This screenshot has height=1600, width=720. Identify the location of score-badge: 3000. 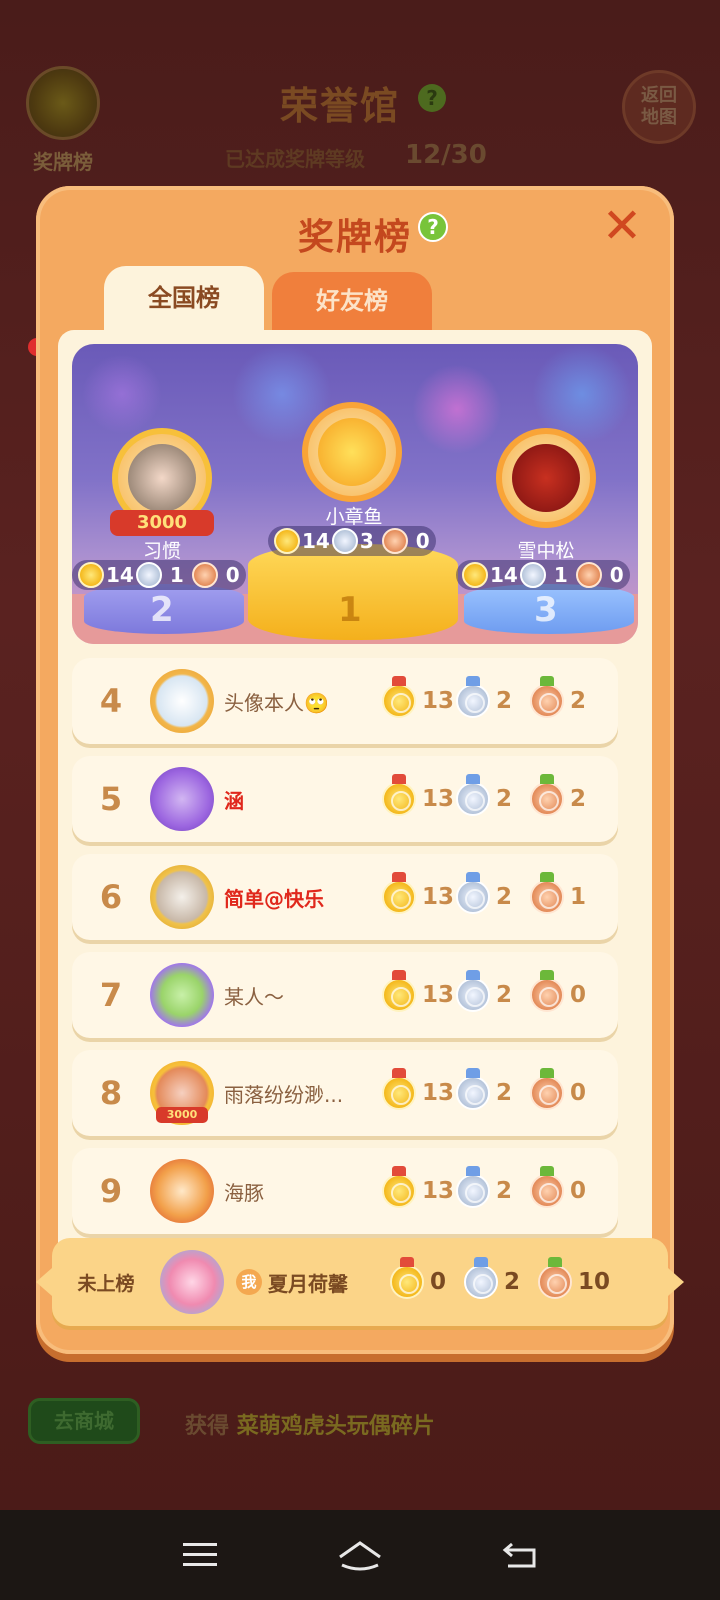
(182, 1115).